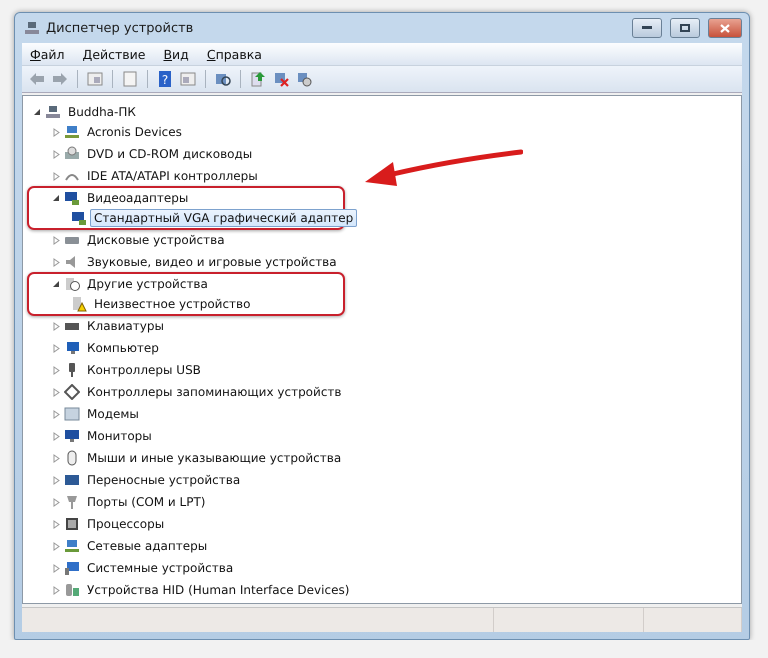 The height and width of the screenshot is (658, 768). I want to click on tree-item: Дисковые устройства, so click(156, 240).